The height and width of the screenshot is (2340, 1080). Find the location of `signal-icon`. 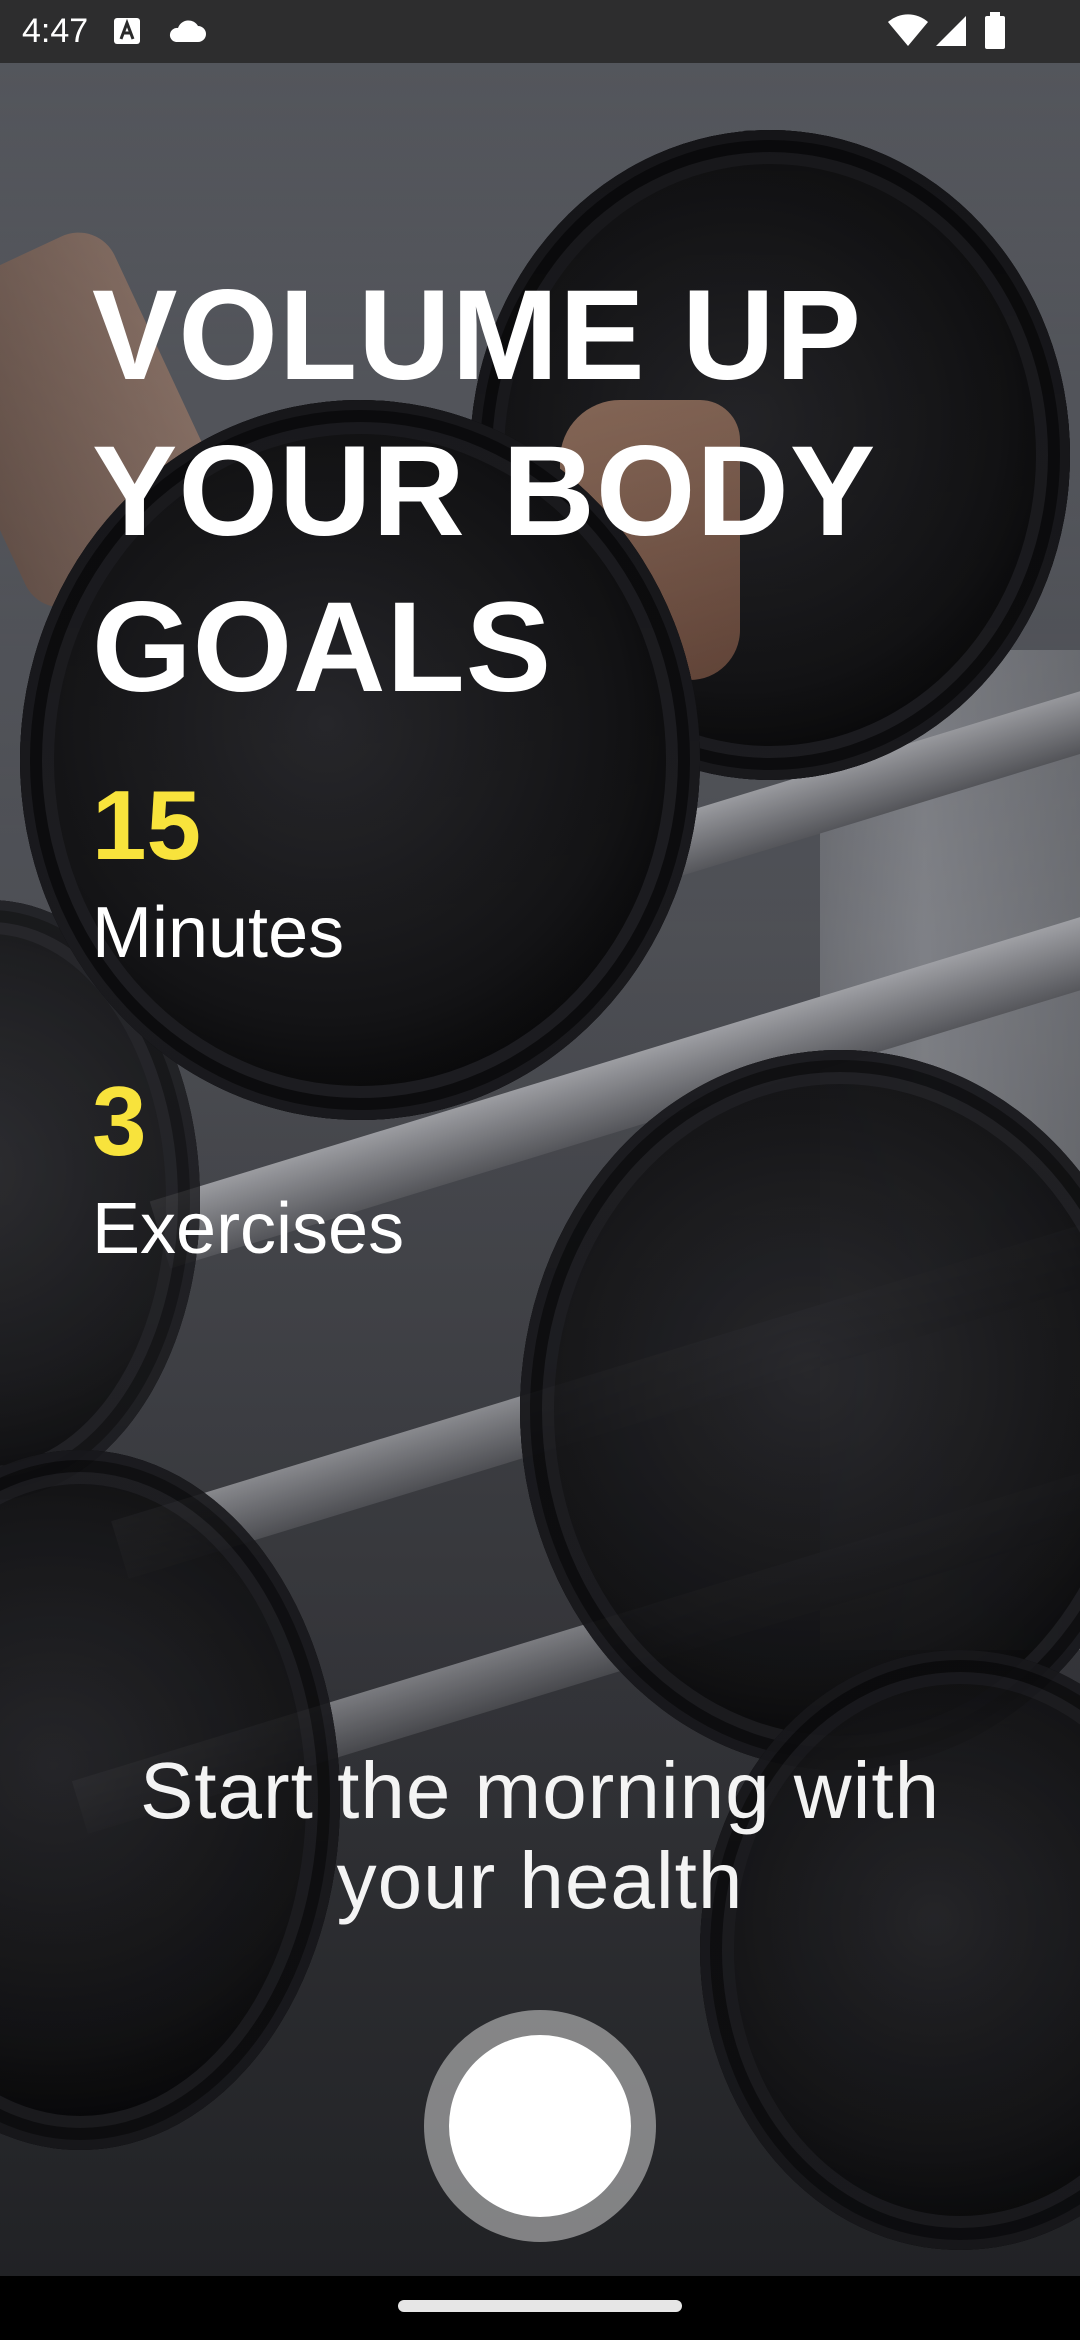

signal-icon is located at coordinates (951, 33).